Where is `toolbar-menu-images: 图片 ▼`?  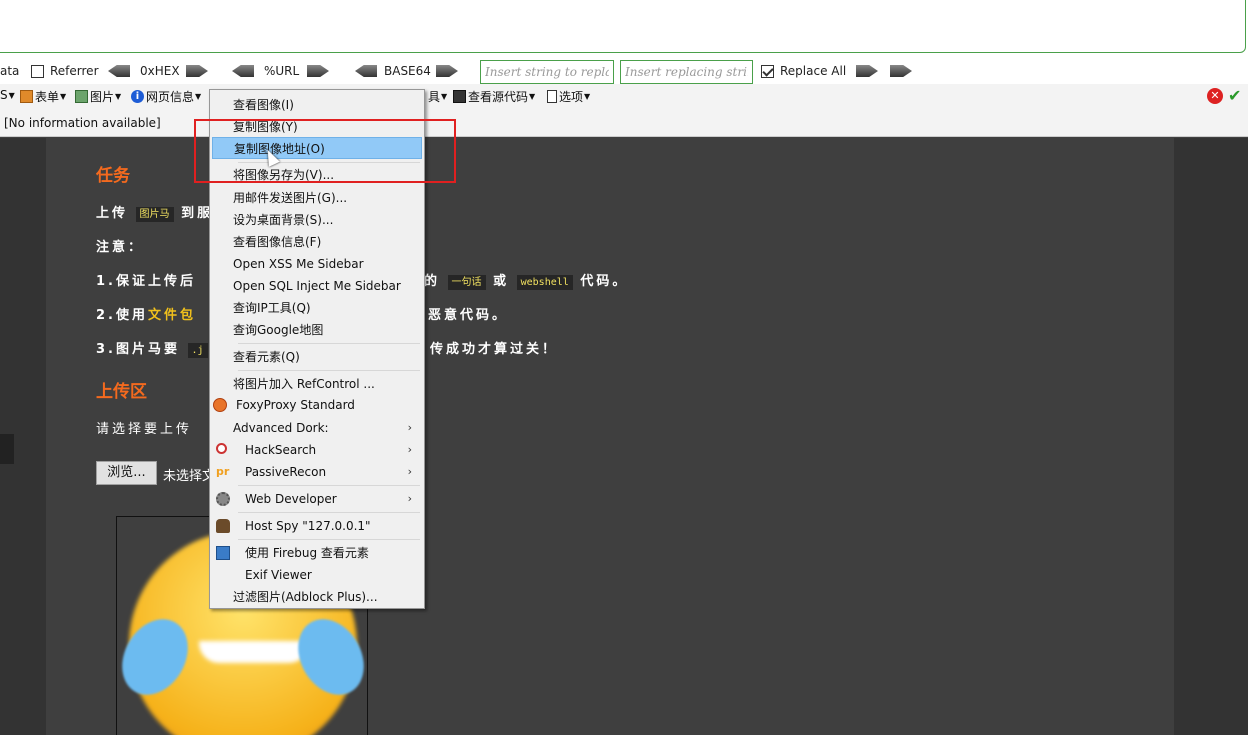 toolbar-menu-images: 图片 ▼ is located at coordinates (98, 96).